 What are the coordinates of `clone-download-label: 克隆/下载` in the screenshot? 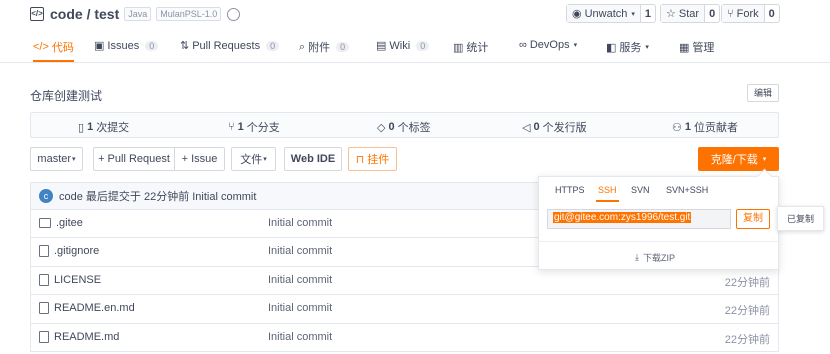 It's located at (734, 160).